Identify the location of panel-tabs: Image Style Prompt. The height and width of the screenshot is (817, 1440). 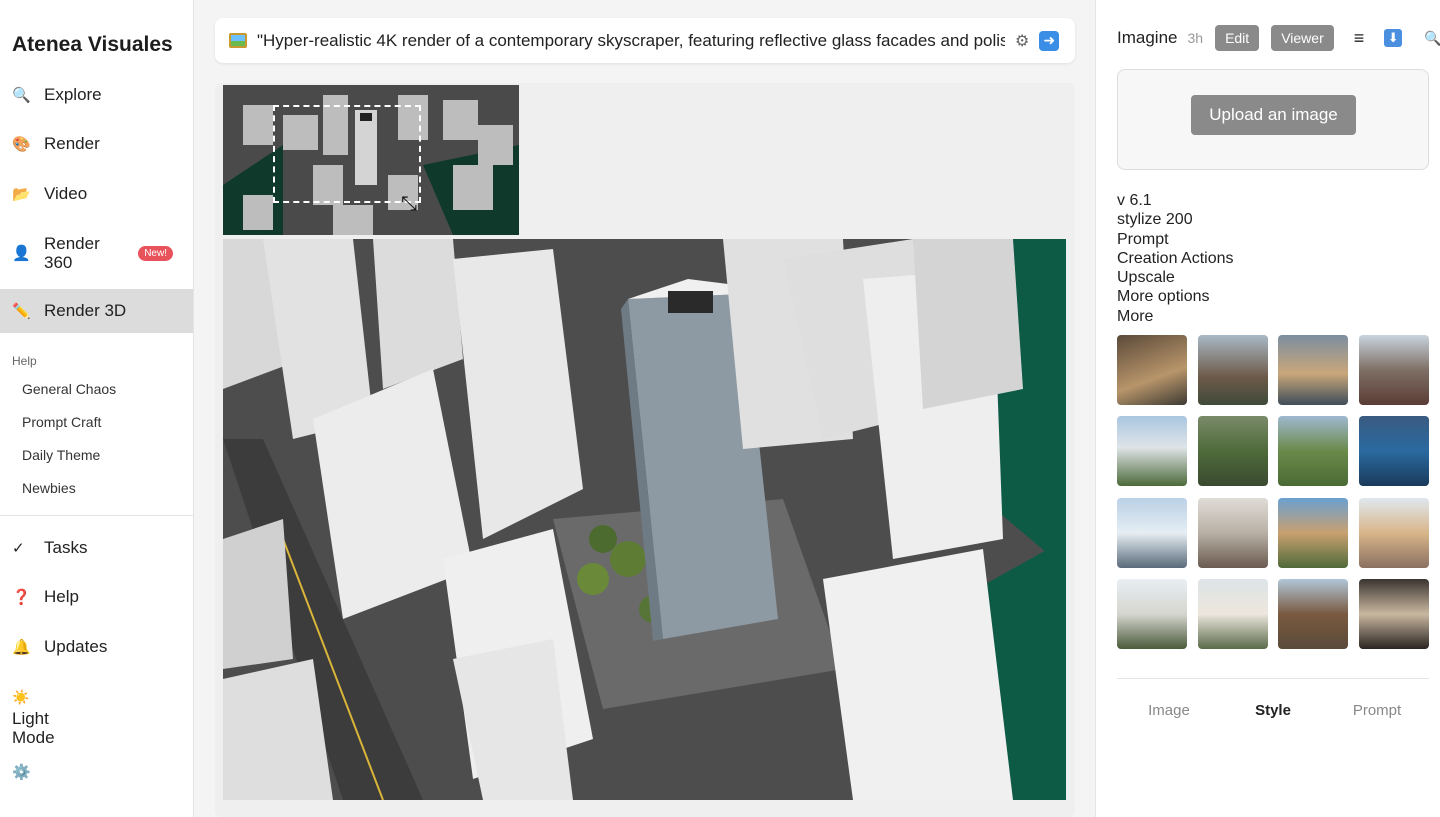
(1273, 710).